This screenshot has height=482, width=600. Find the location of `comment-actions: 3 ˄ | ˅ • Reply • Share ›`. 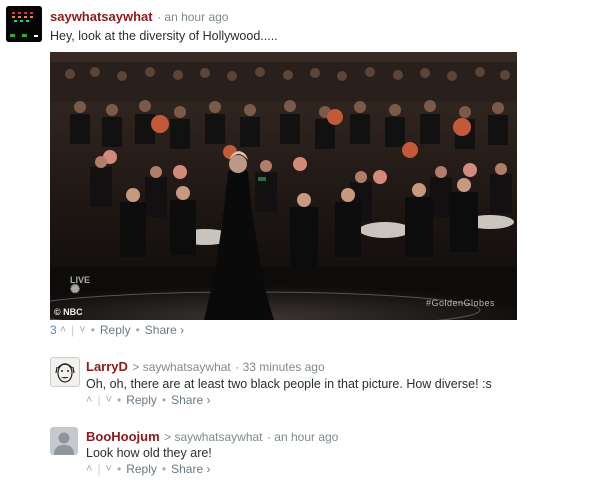

comment-actions: 3 ˄ | ˅ • Reply • Share › is located at coordinates (117, 330).